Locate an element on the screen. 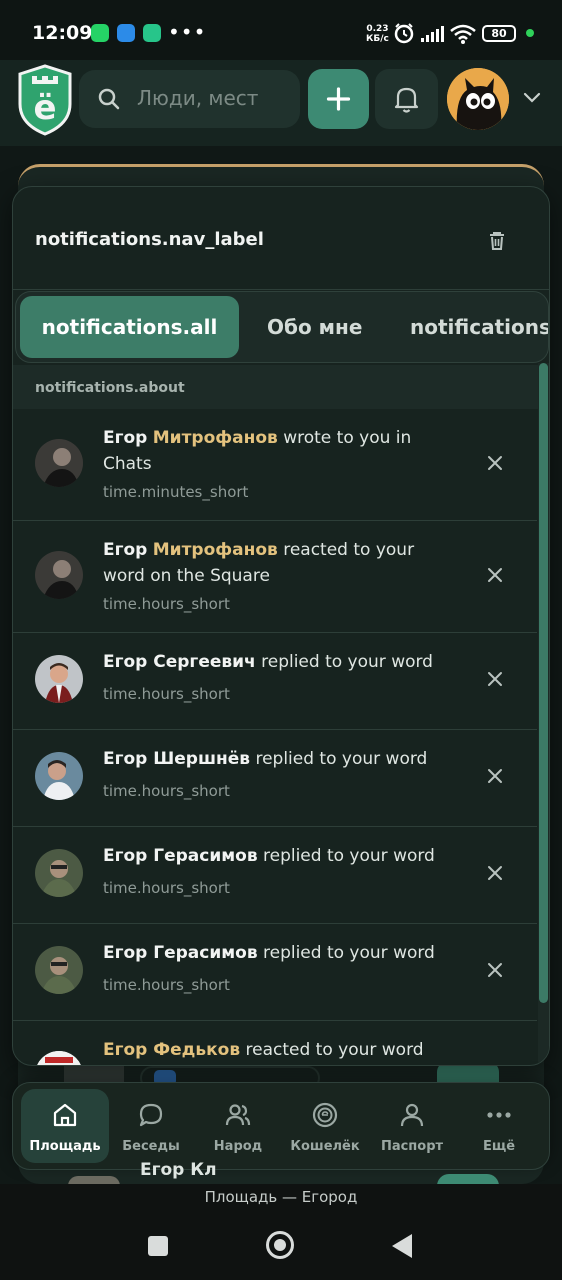 This screenshot has width=562, height=1280. bottom-navigation: Площадь Беседы Народ Кошелёк Паспорт Ещё is located at coordinates (281, 1126).